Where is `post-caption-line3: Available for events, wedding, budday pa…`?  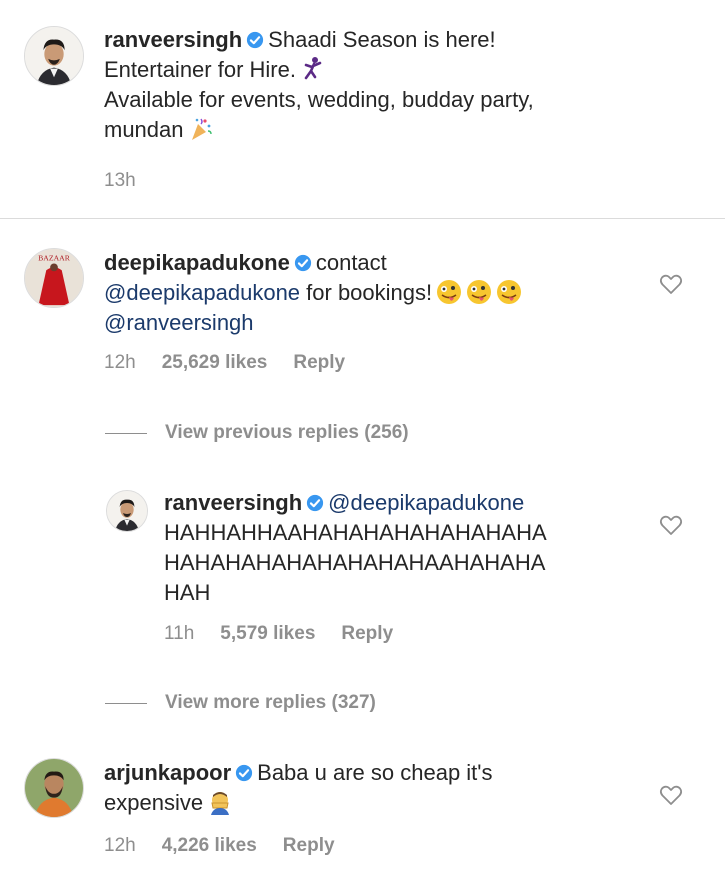 post-caption-line3: Available for events, wedding, budday pa… is located at coordinates (319, 99).